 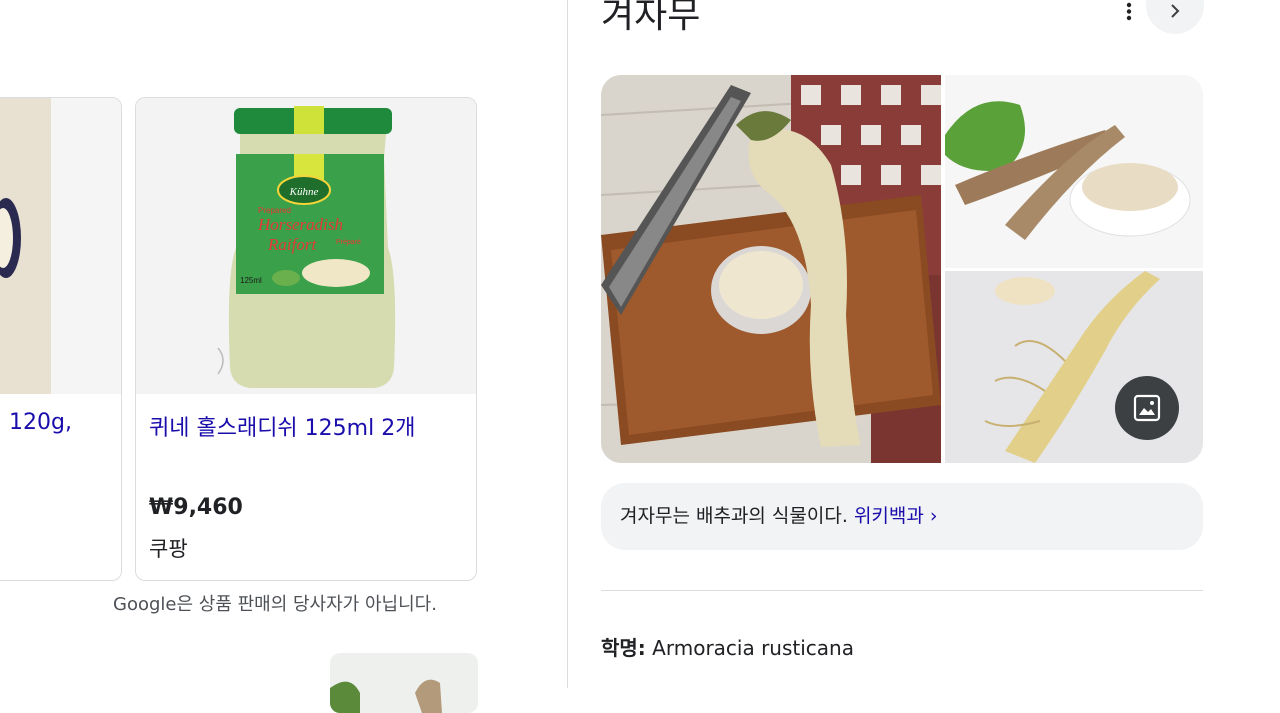 I want to click on chevron-right-icon, so click(x=1175, y=11).